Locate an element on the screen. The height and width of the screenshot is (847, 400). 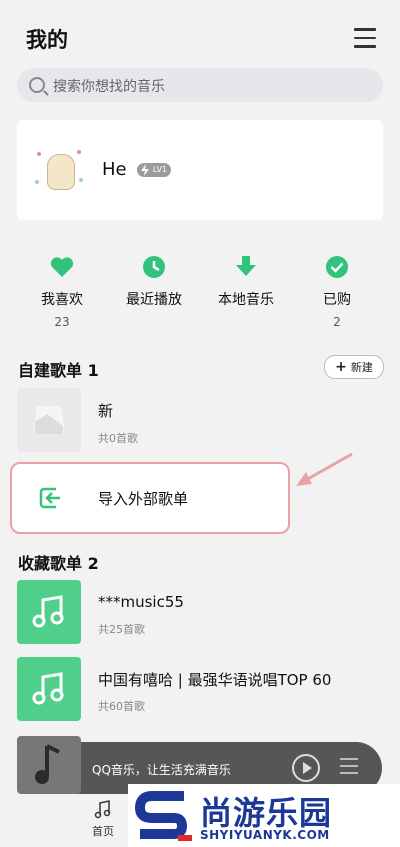
playlist-queue-icon is located at coordinates (349, 768).